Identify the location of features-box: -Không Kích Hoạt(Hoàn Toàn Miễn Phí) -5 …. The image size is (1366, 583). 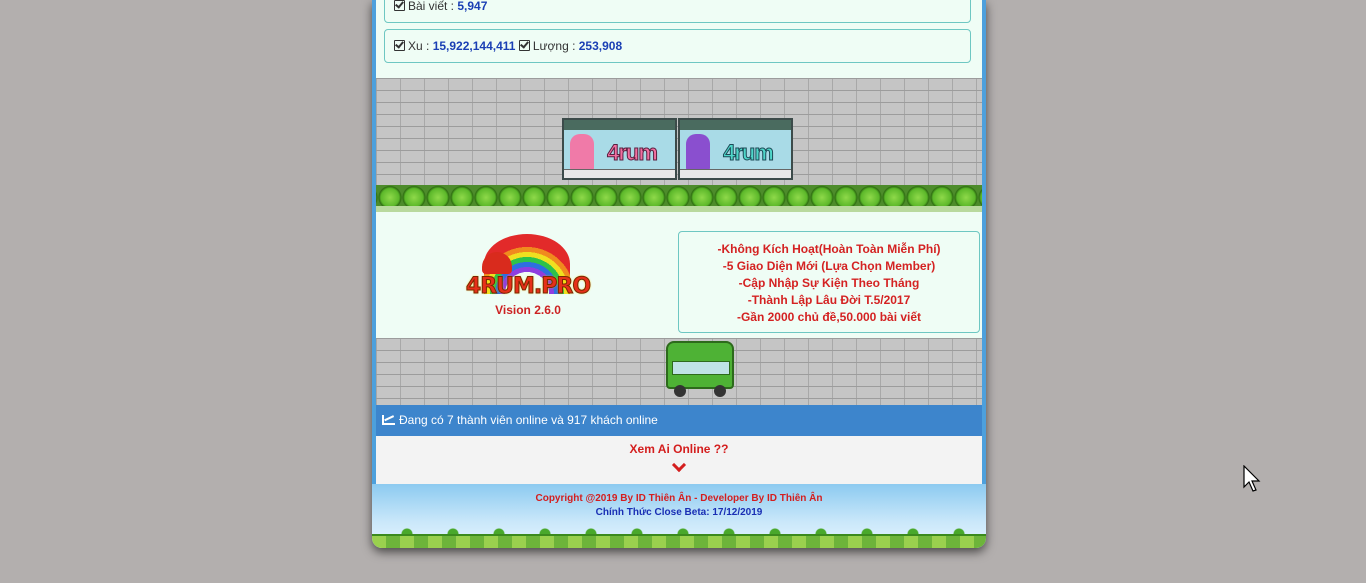
(829, 282).